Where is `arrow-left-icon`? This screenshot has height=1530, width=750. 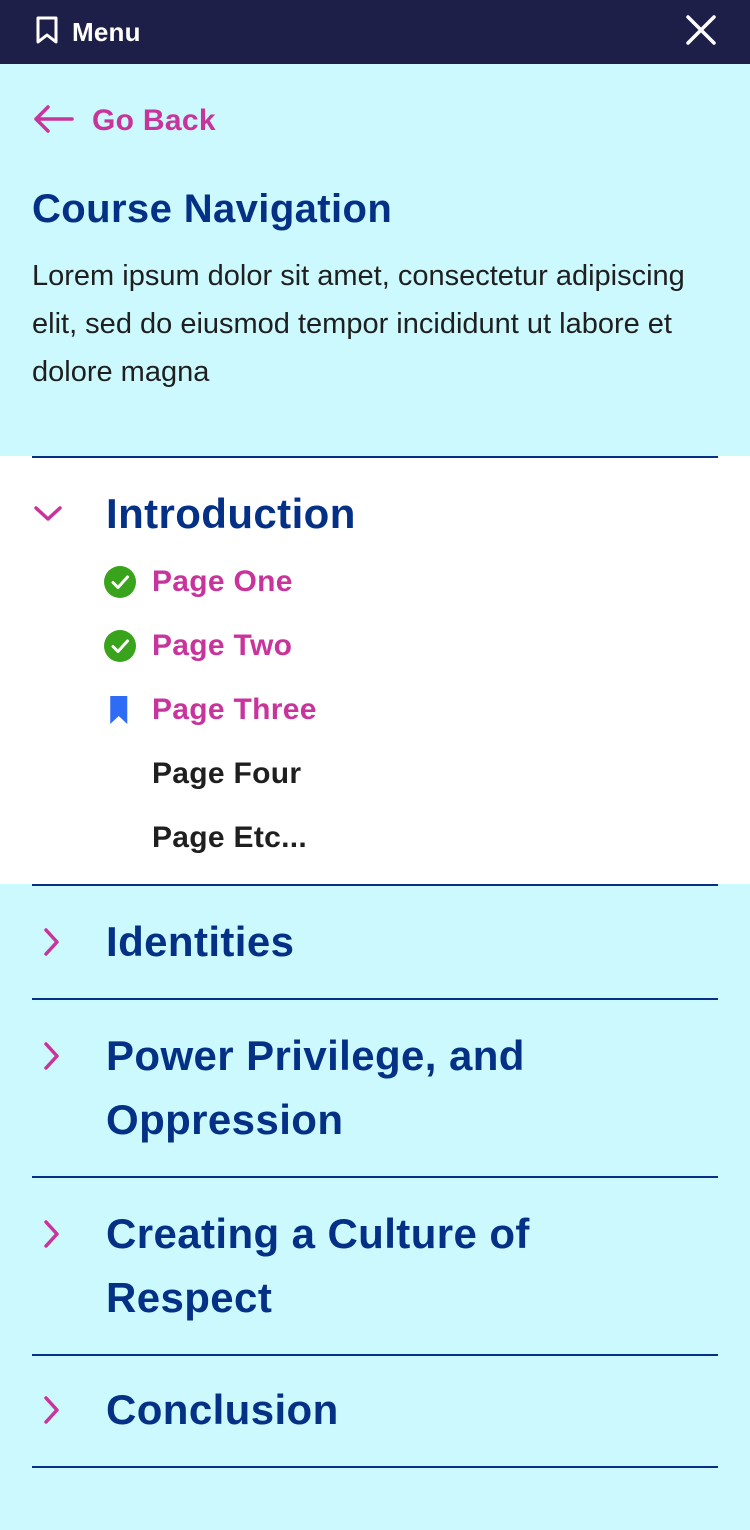 arrow-left-icon is located at coordinates (53, 121).